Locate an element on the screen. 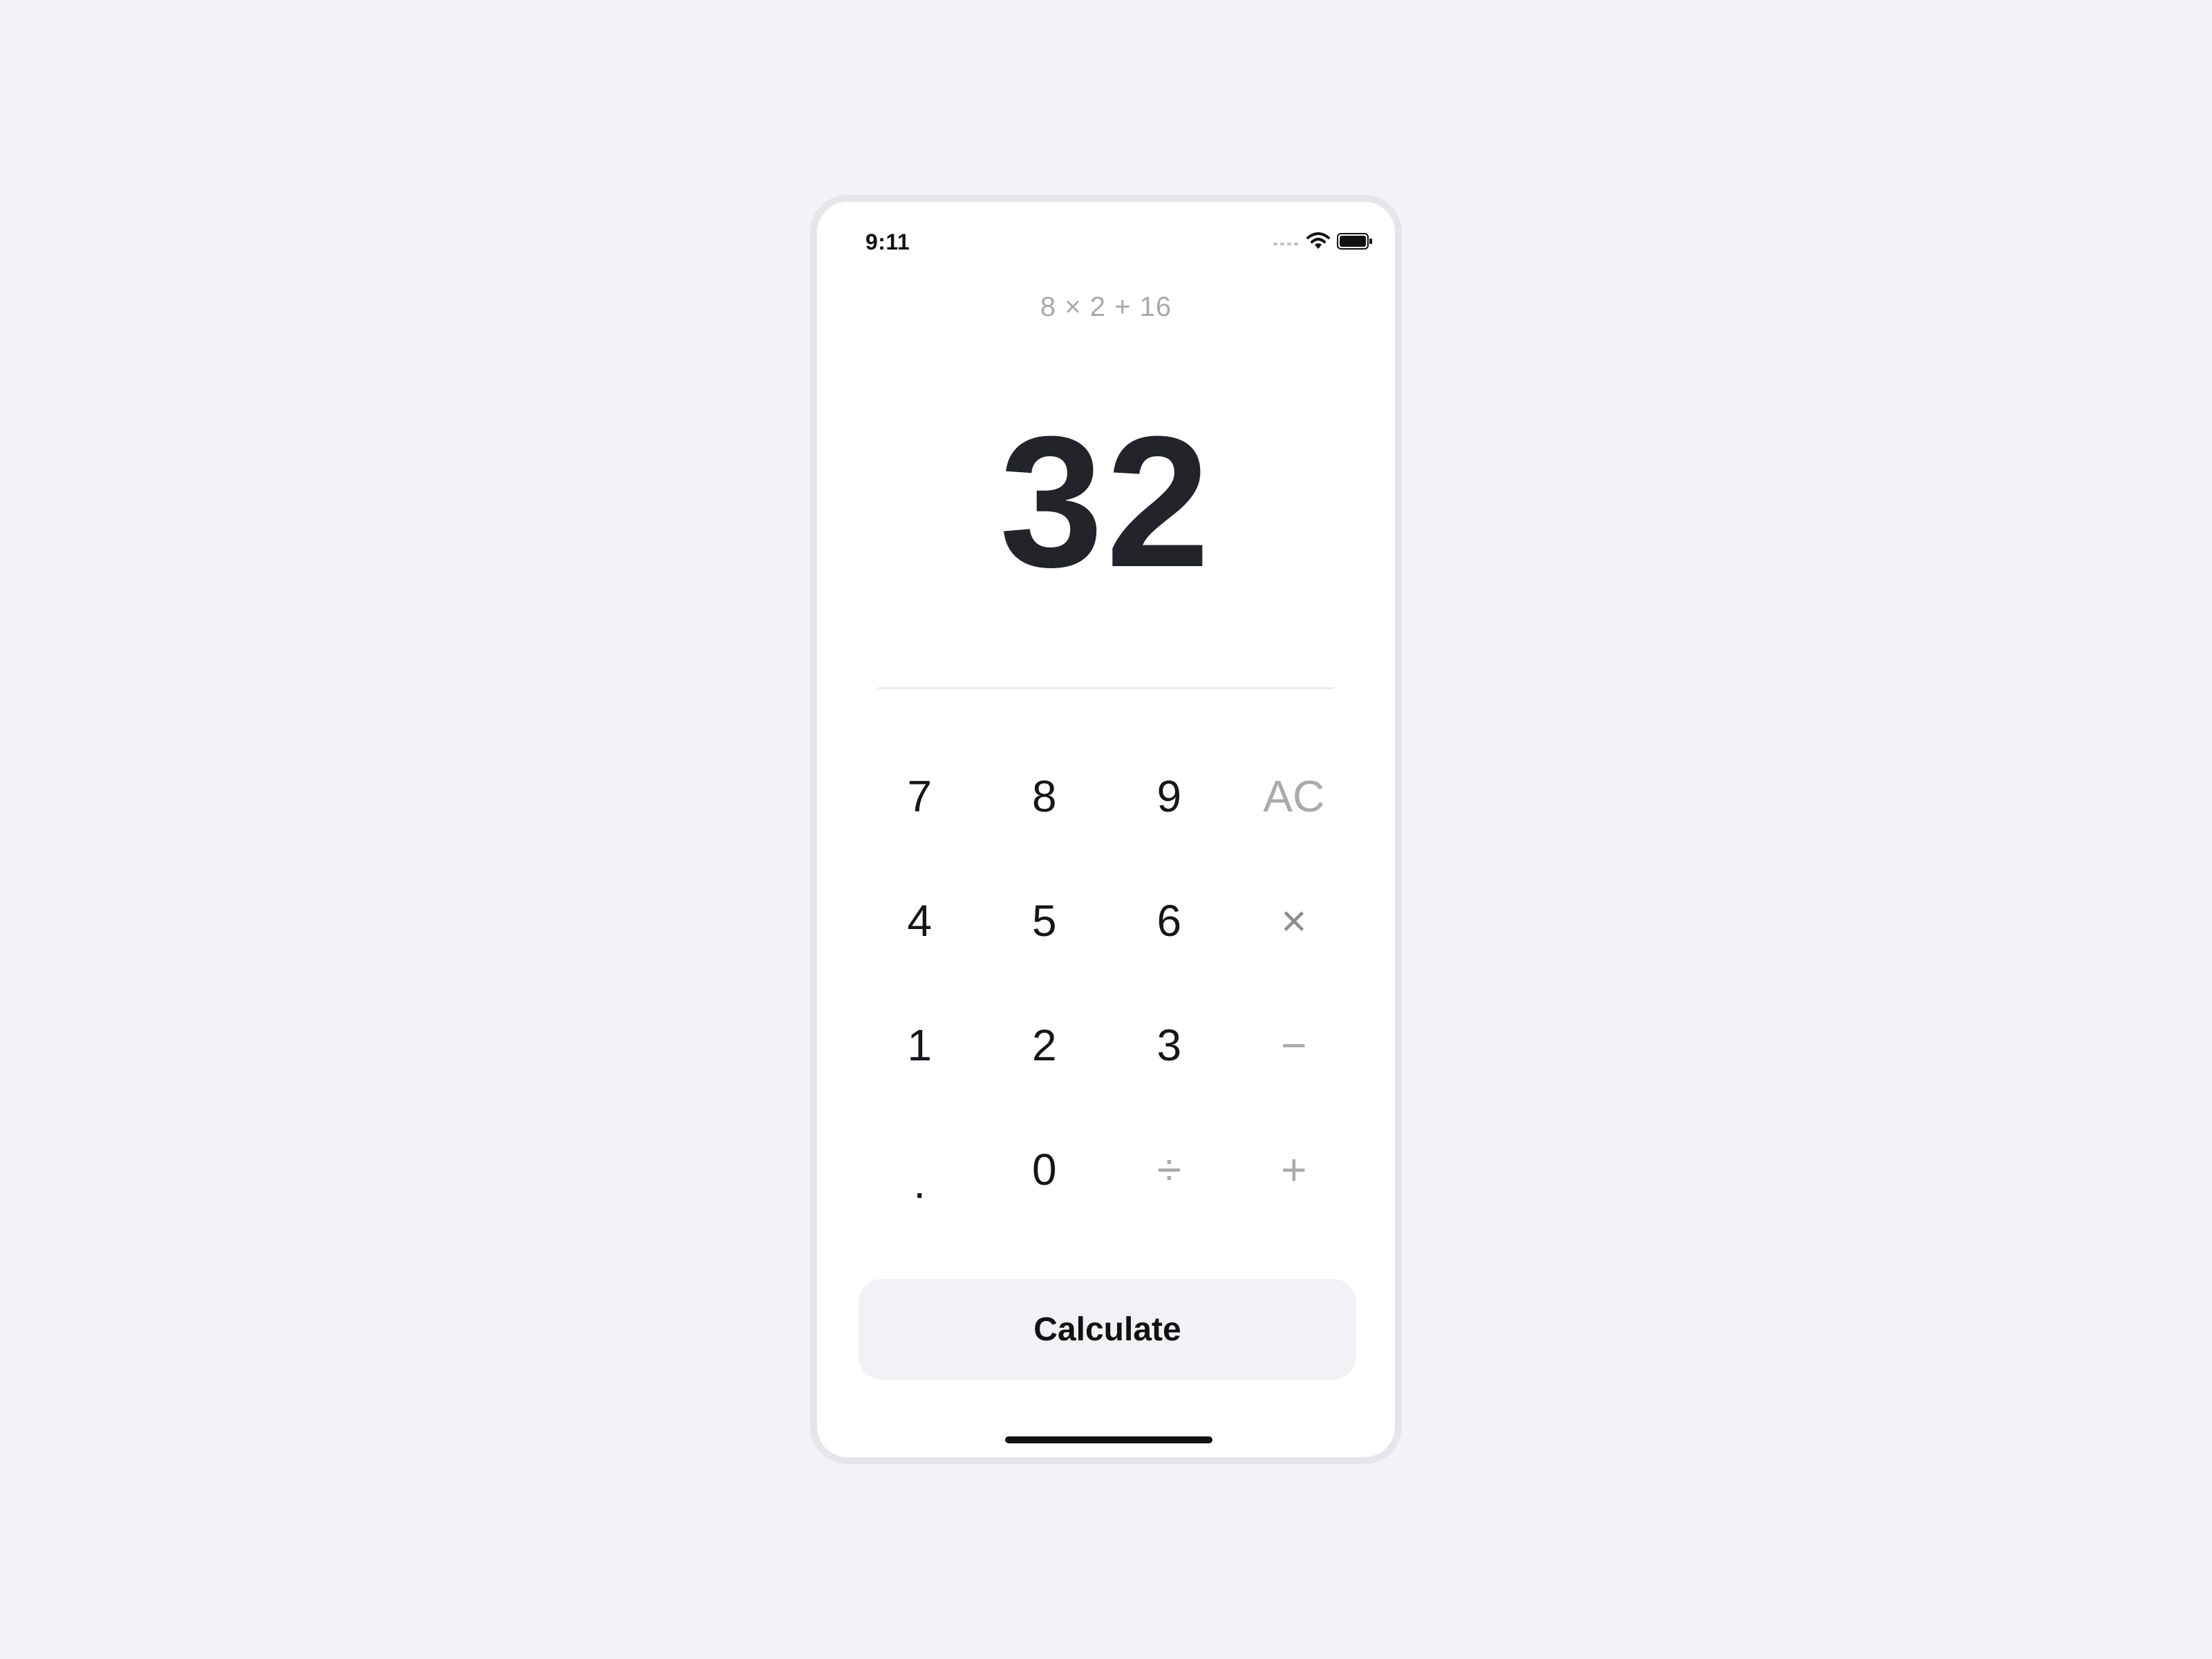  key-4: 4 is located at coordinates (920, 921).